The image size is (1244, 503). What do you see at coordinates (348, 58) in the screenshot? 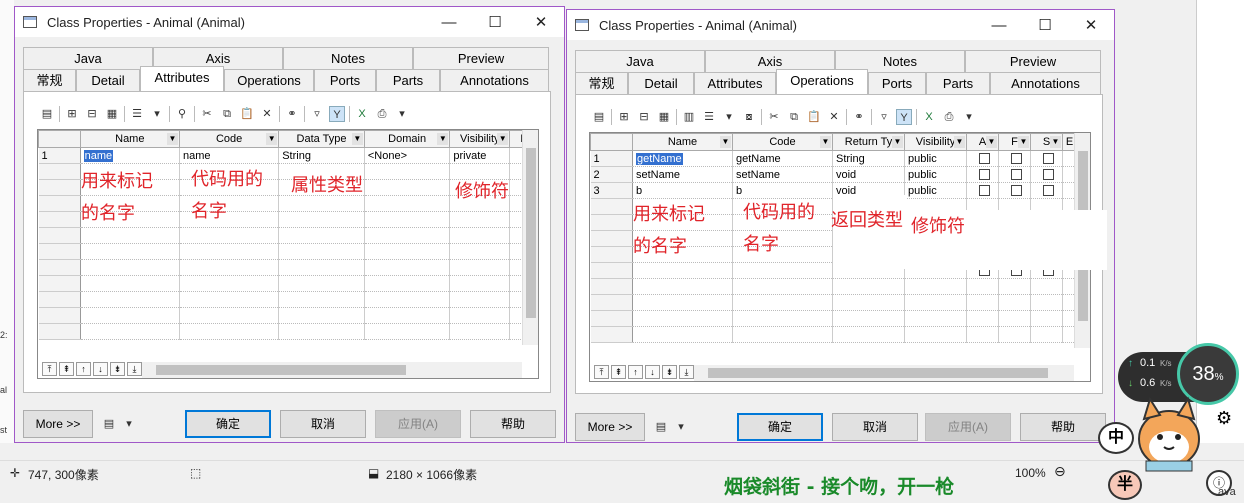
I see `tab-notes: Notes` at bounding box center [348, 58].